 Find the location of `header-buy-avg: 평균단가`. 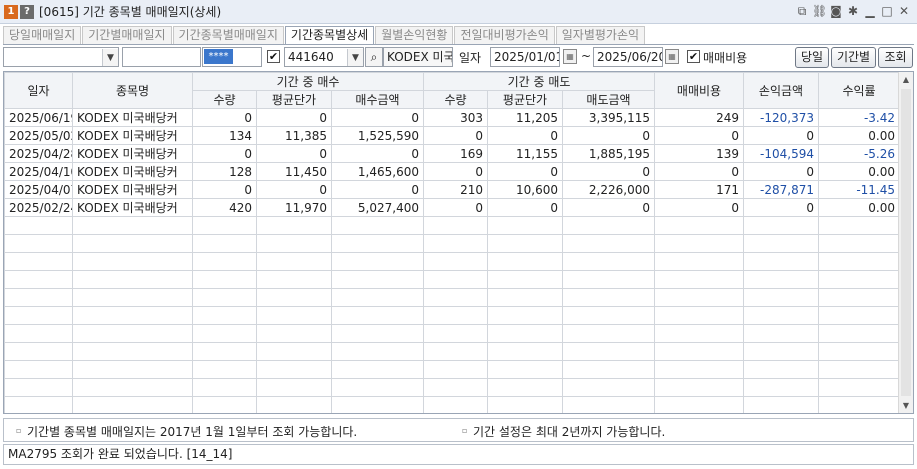

header-buy-avg: 평균단가 is located at coordinates (294, 99).